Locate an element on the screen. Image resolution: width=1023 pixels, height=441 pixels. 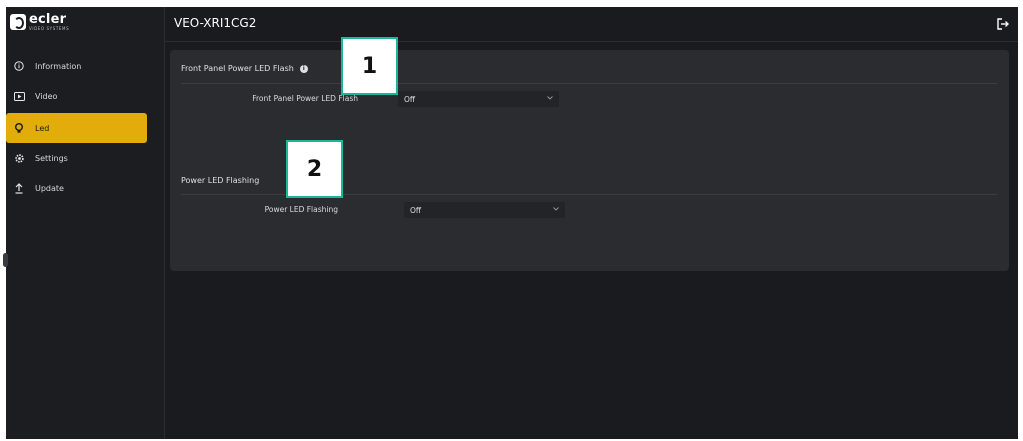
sidebar-item-update: Update is located at coordinates (85, 188).